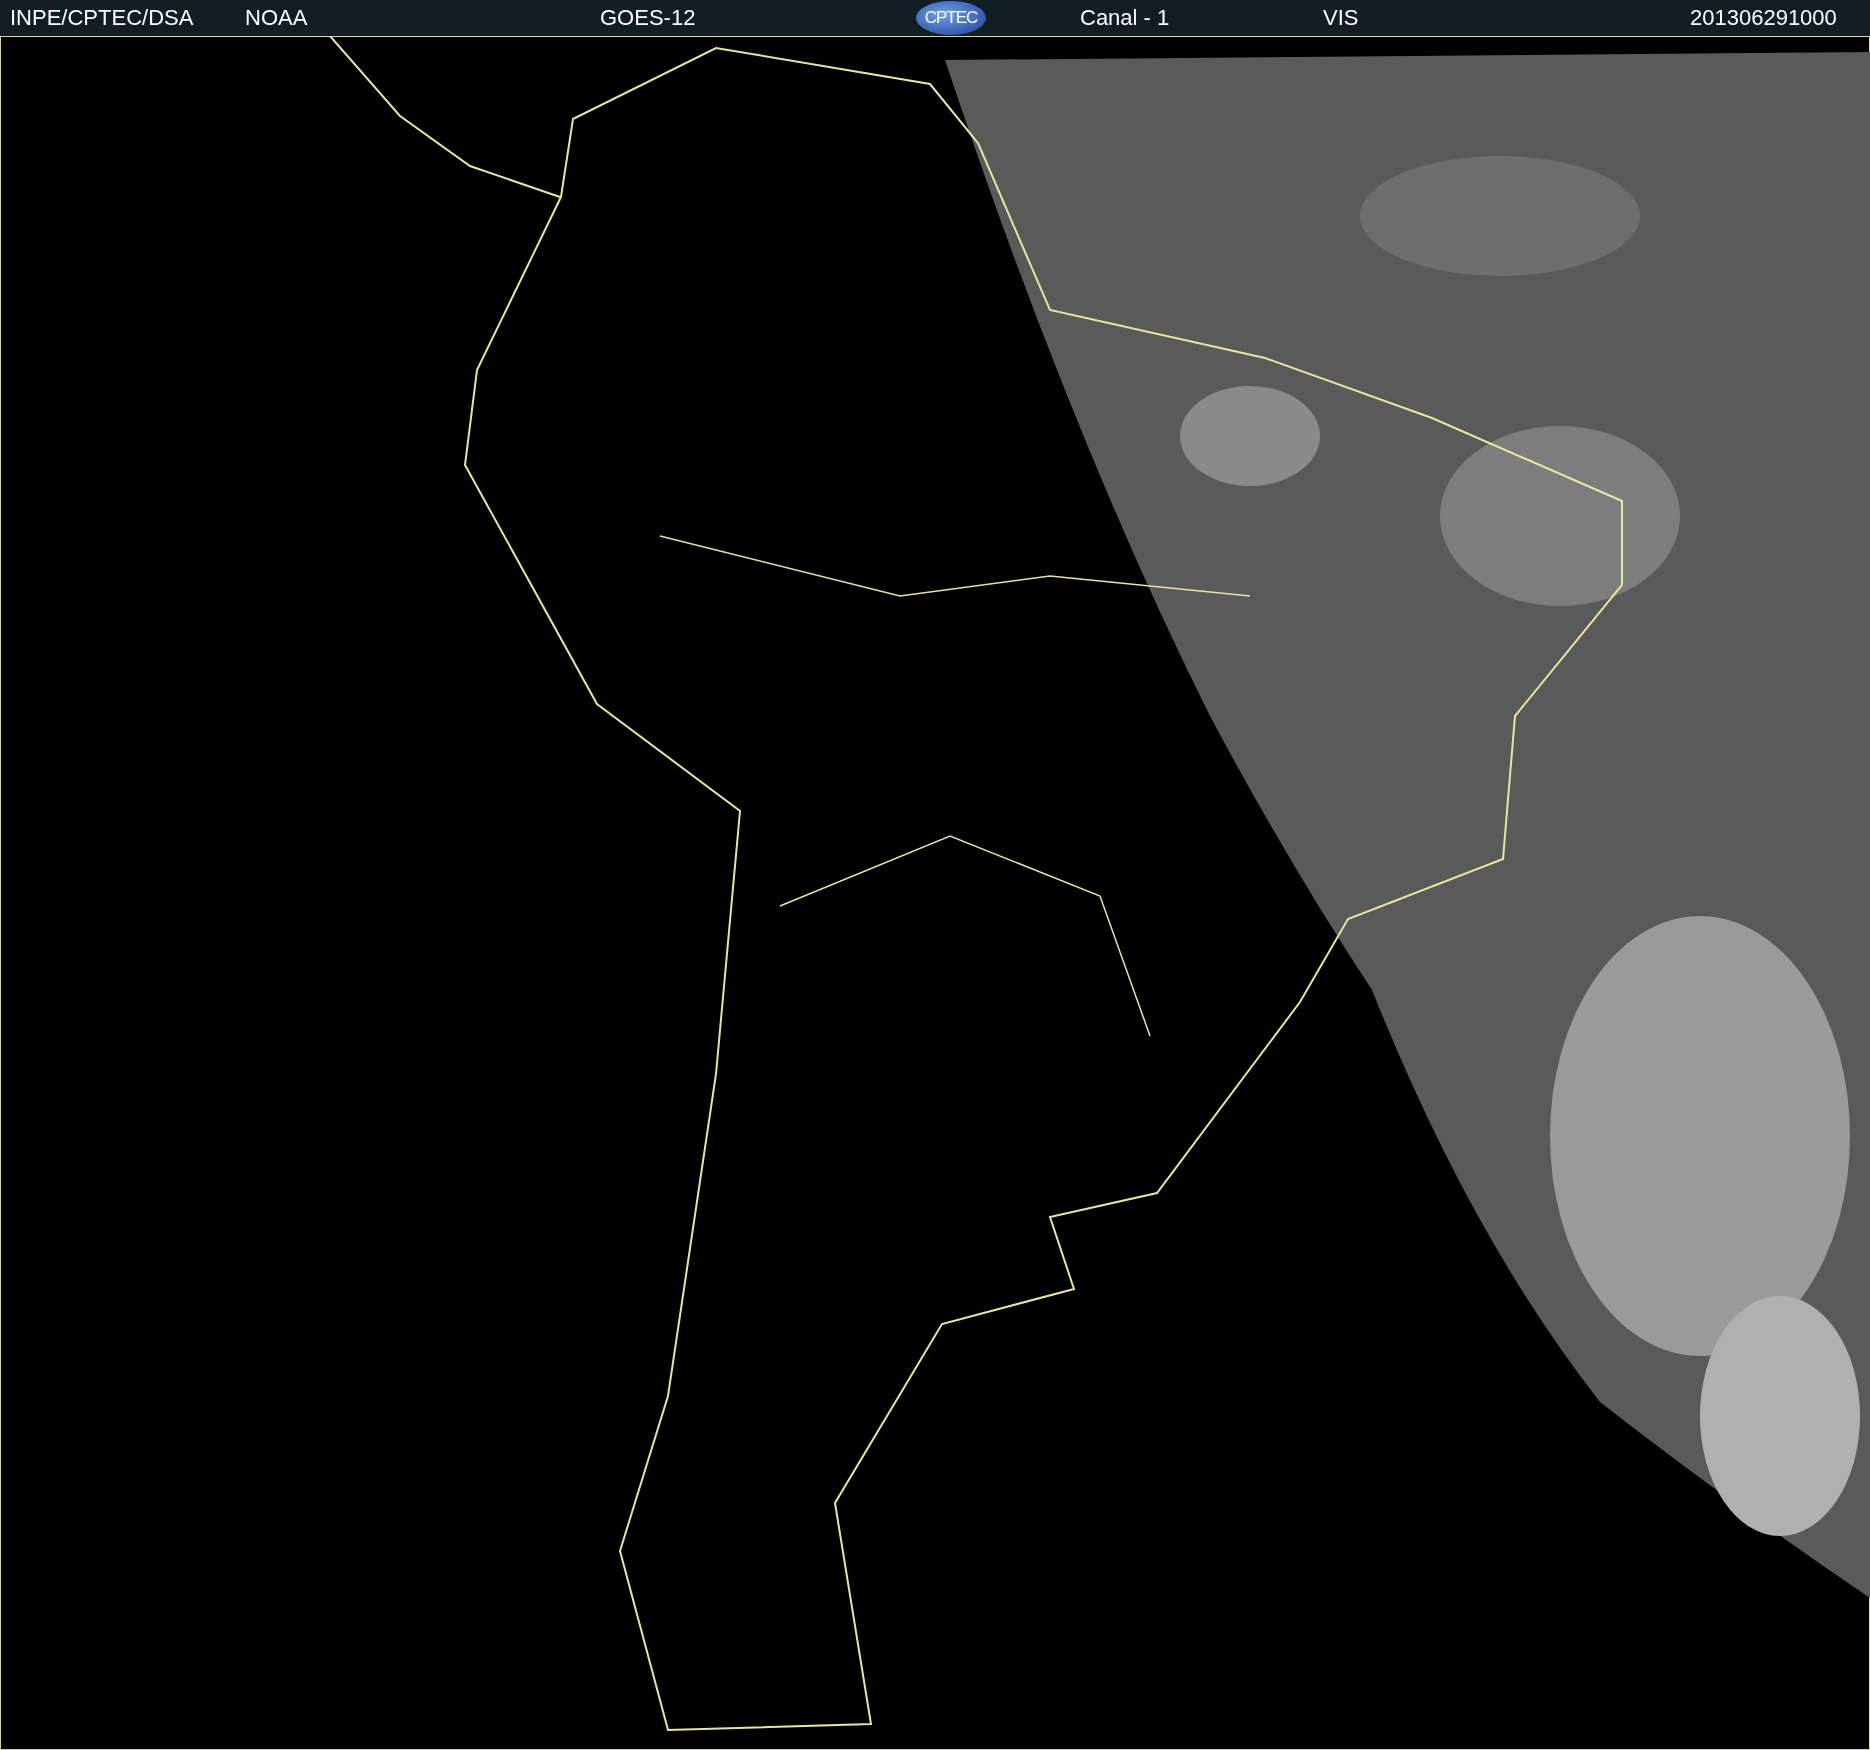 The image size is (1870, 1750). I want to click on band-label: VIS, so click(1341, 18).